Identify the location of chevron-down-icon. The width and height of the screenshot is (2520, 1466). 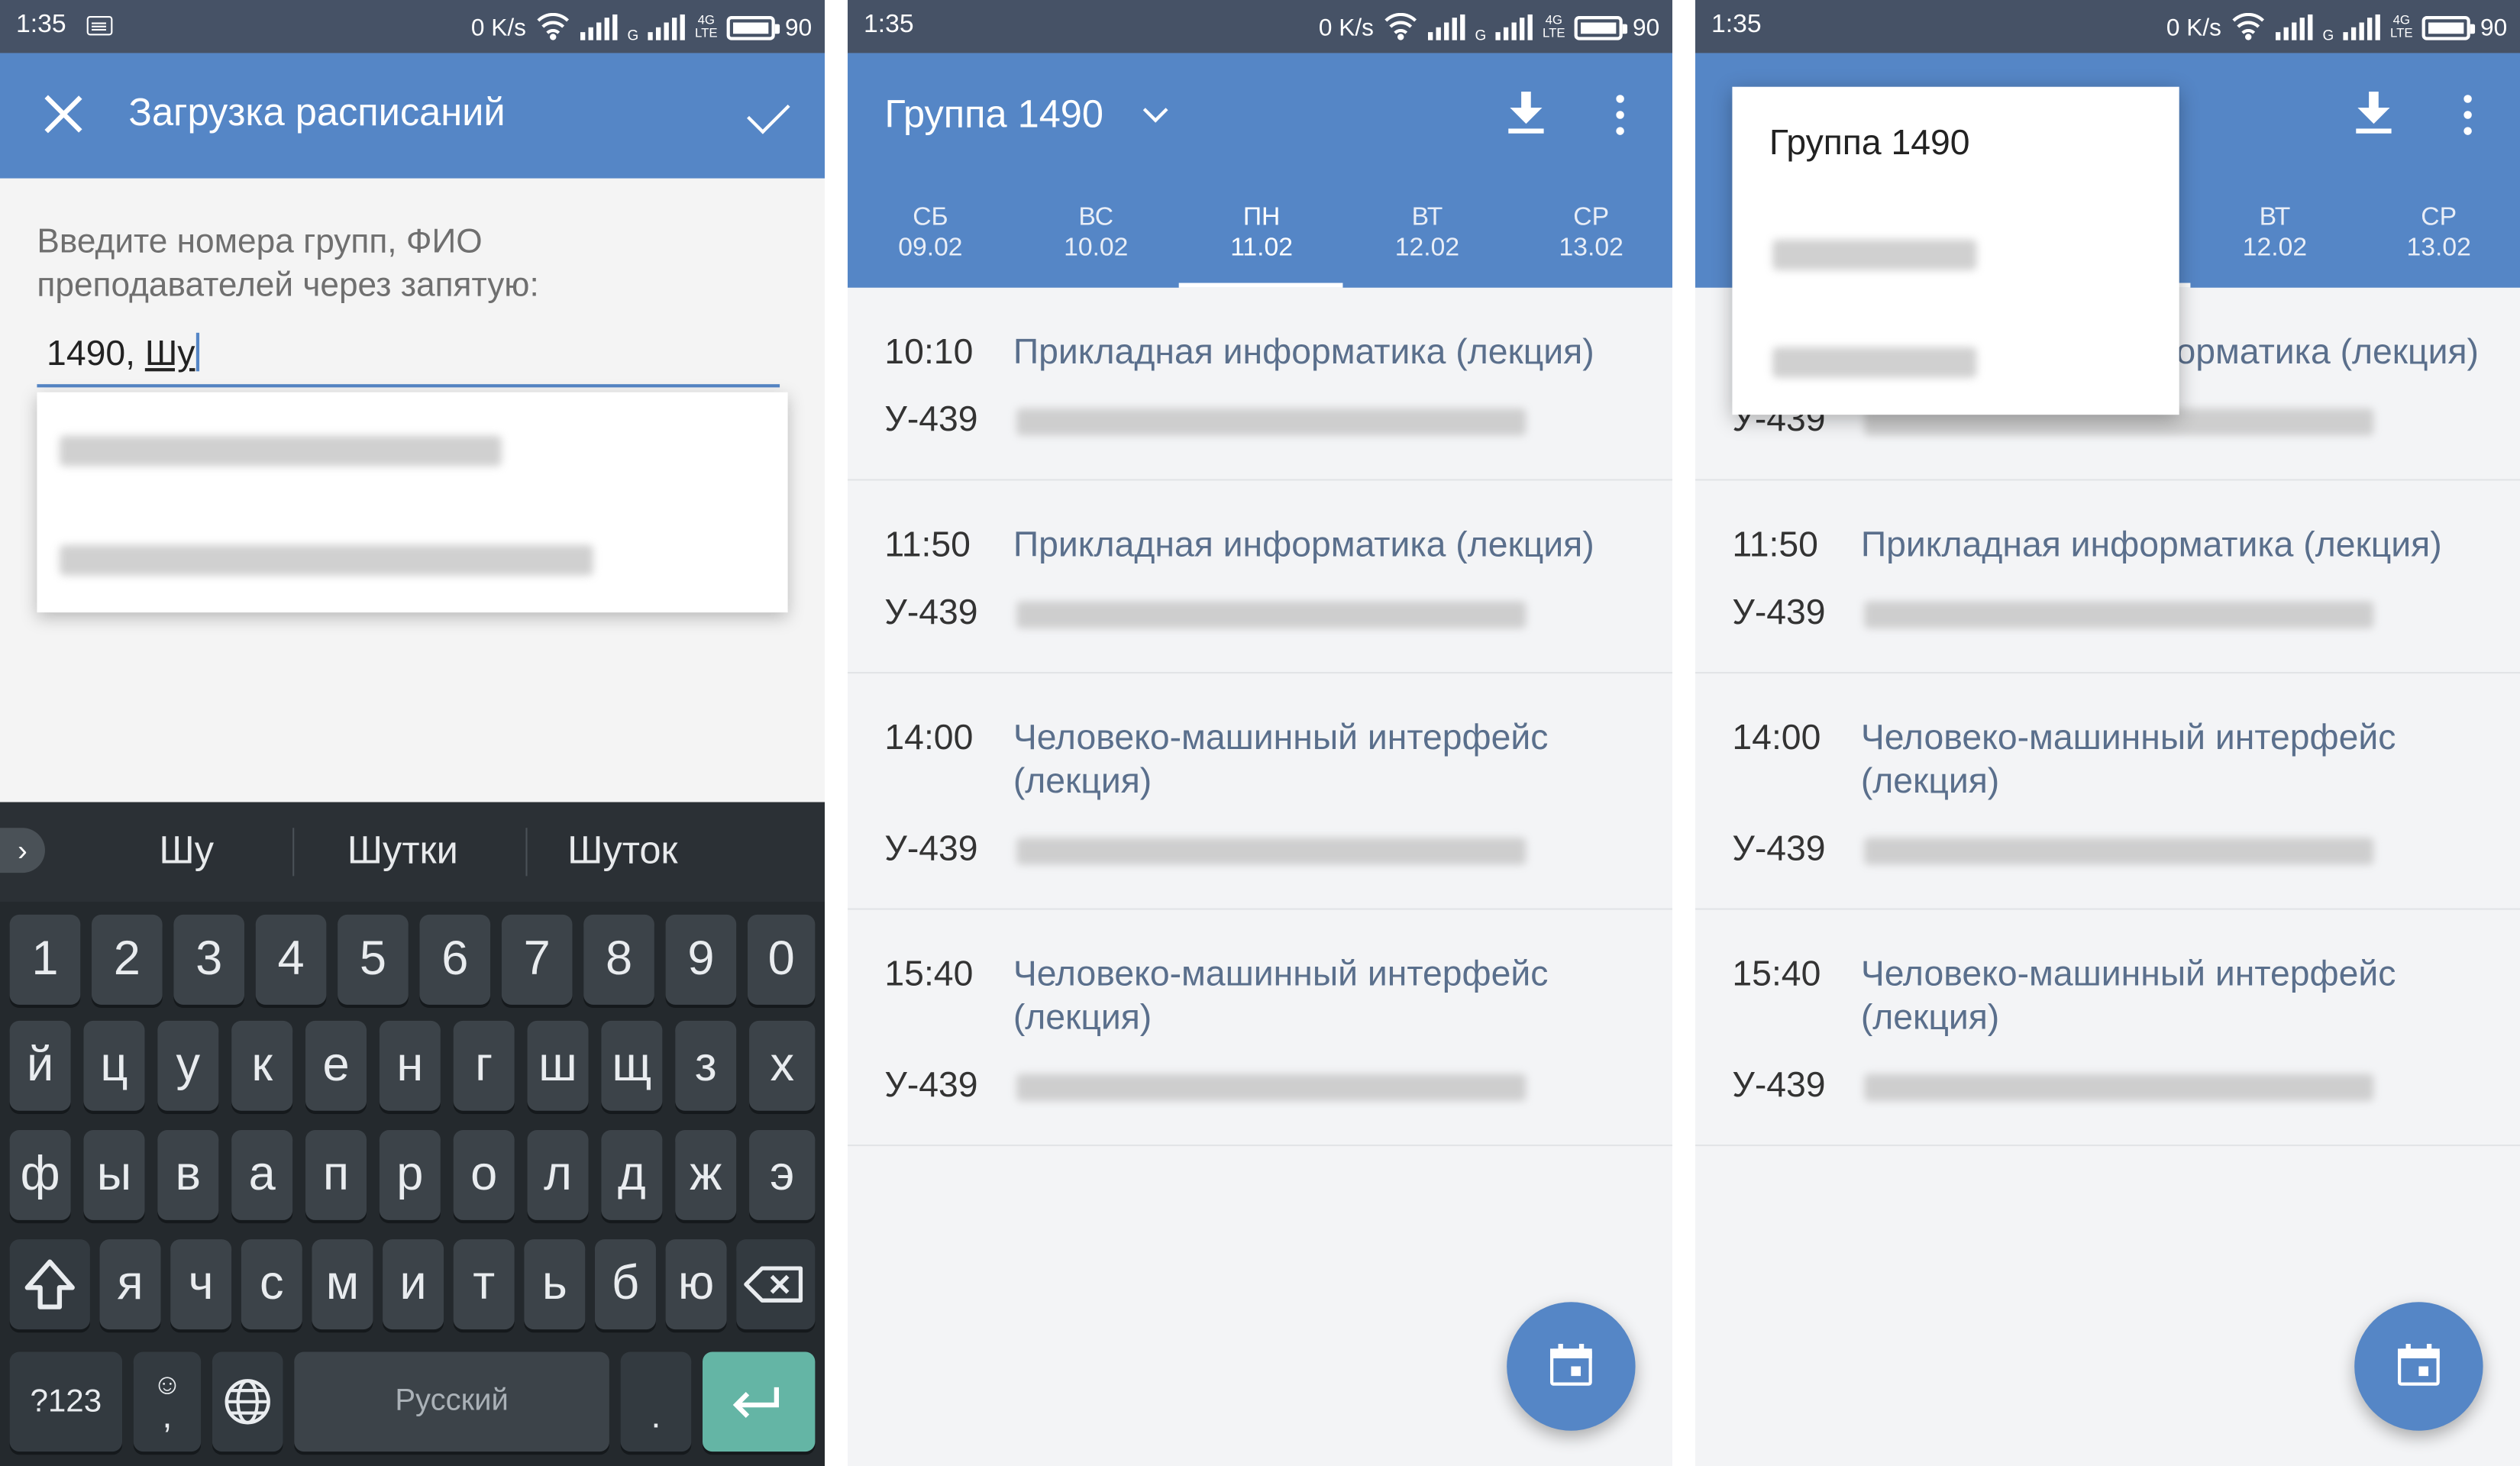
(1155, 110).